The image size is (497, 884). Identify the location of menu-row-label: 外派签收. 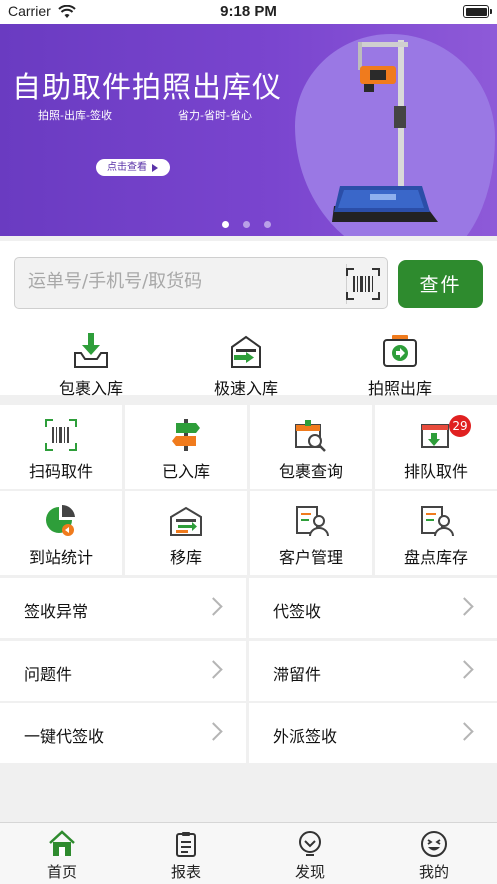
(305, 736).